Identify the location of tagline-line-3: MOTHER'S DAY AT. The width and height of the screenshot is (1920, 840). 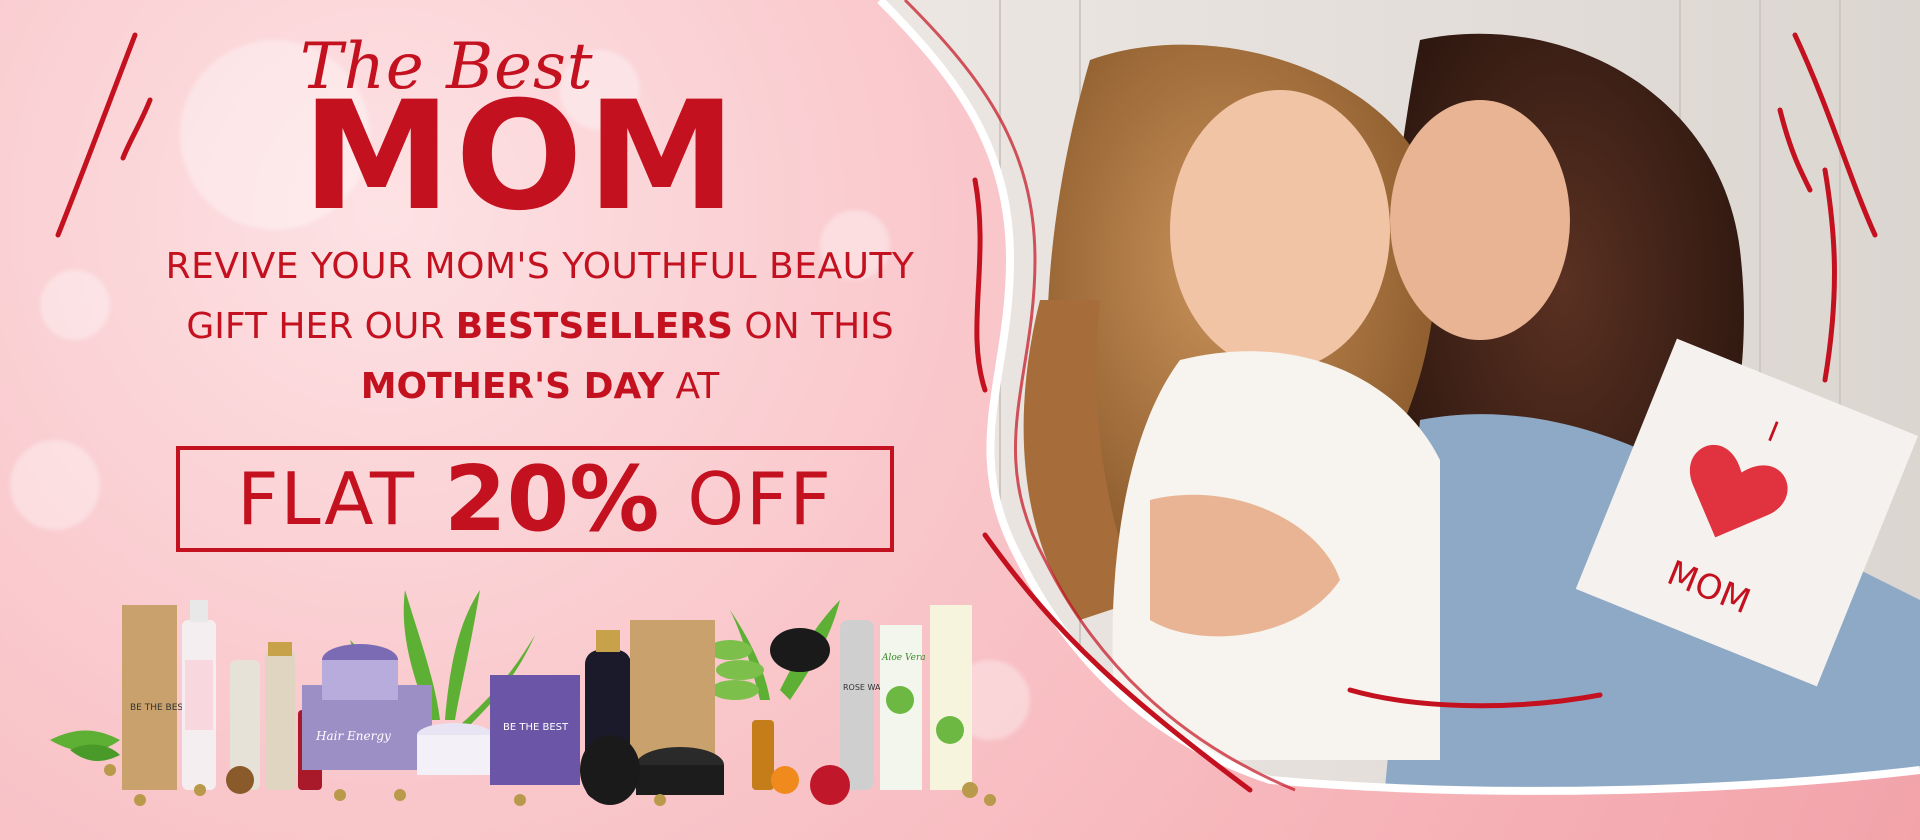
(540, 386).